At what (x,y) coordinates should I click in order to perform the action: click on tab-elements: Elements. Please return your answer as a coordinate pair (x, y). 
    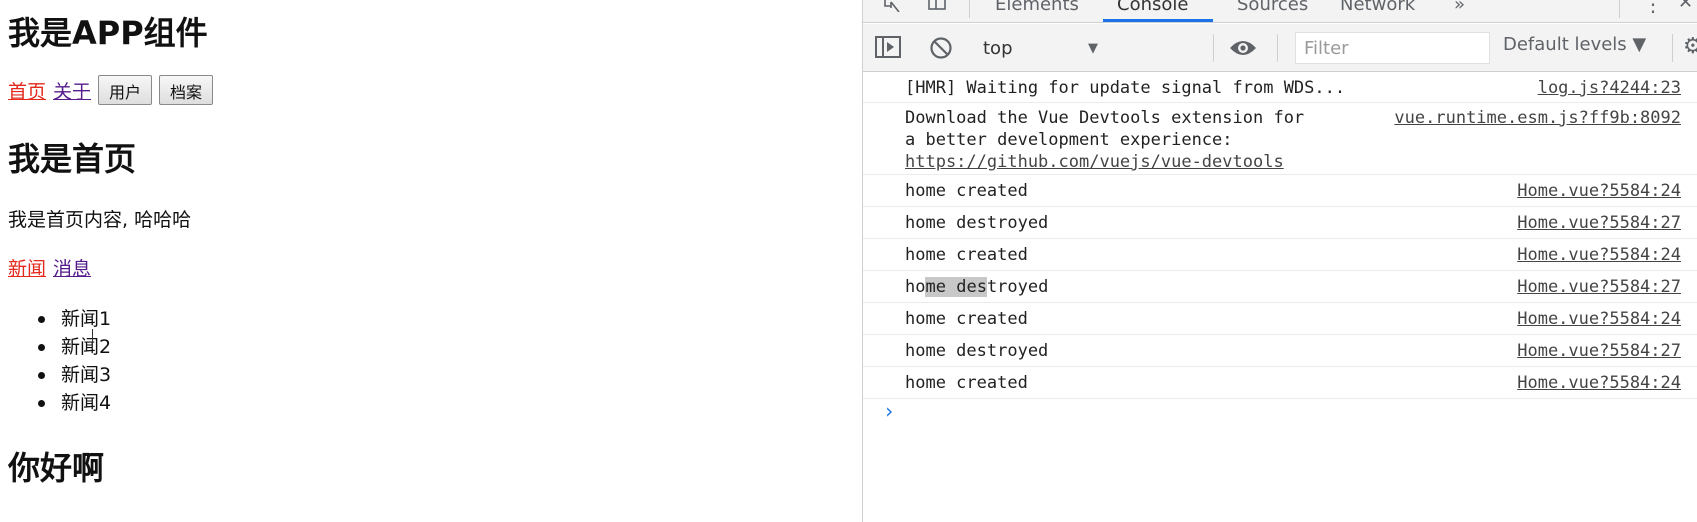
    Looking at the image, I should click on (1037, 7).